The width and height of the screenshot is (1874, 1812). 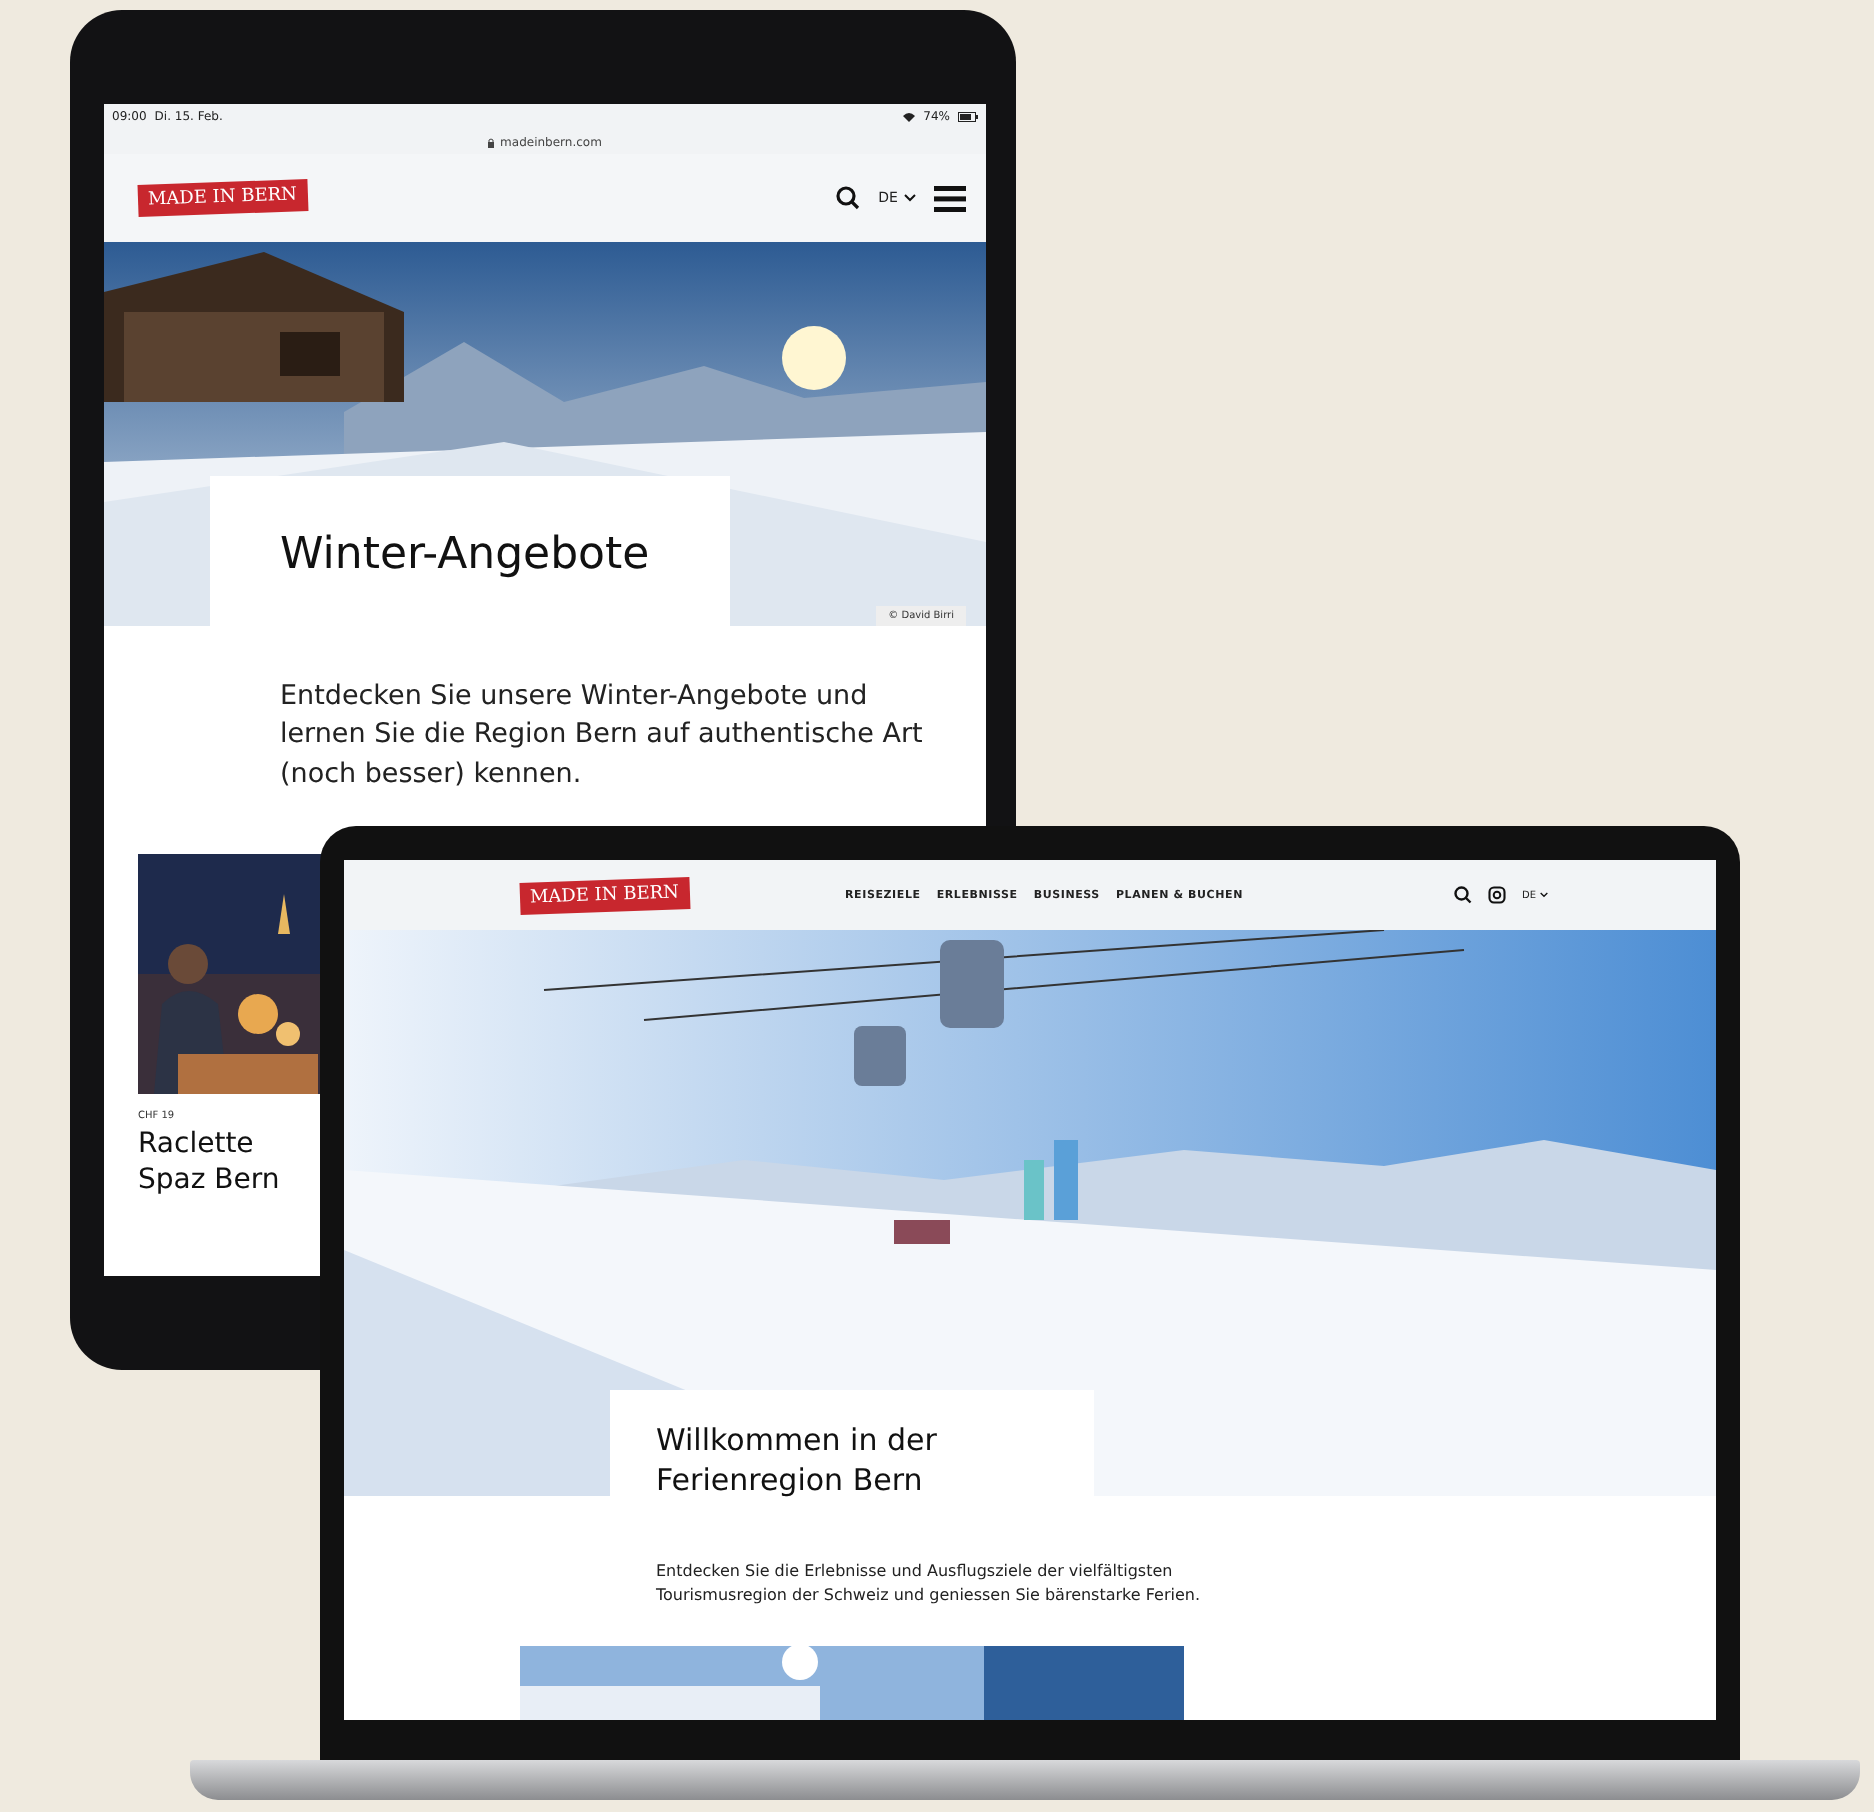 I want to click on page-title: Willkommen in der Ferienregion Bern, so click(x=797, y=1461).